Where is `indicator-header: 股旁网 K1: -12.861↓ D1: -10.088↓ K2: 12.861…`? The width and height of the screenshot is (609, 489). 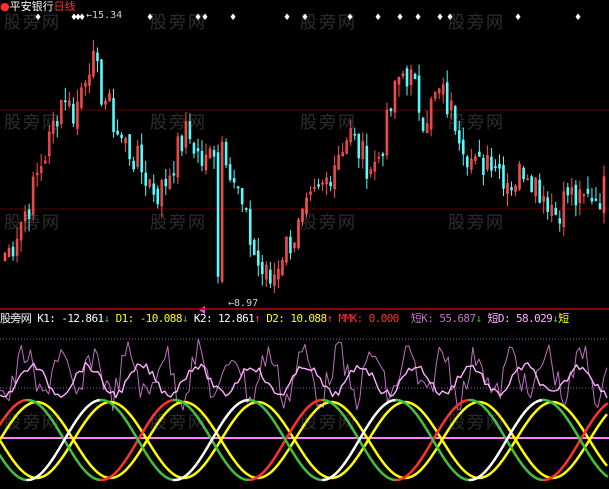 indicator-header: 股旁网 K1: -12.861↓ D1: -10.088↓ K2: 12.861… is located at coordinates (284, 318).